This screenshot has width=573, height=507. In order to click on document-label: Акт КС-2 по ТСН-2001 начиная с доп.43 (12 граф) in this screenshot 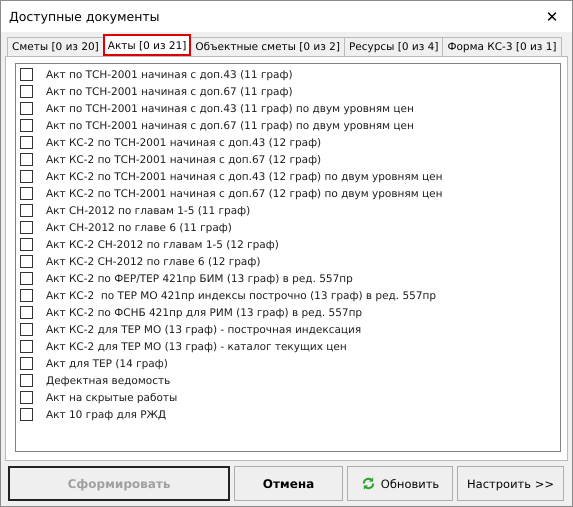, I will do `click(184, 142)`.